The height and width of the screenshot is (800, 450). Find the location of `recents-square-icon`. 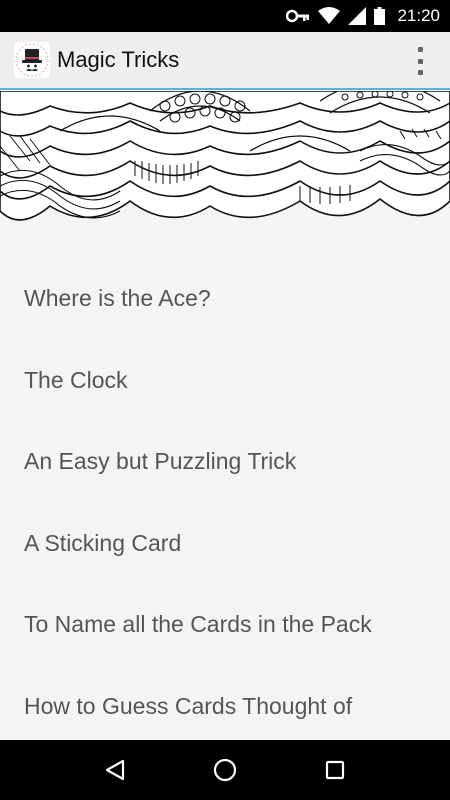

recents-square-icon is located at coordinates (335, 770).